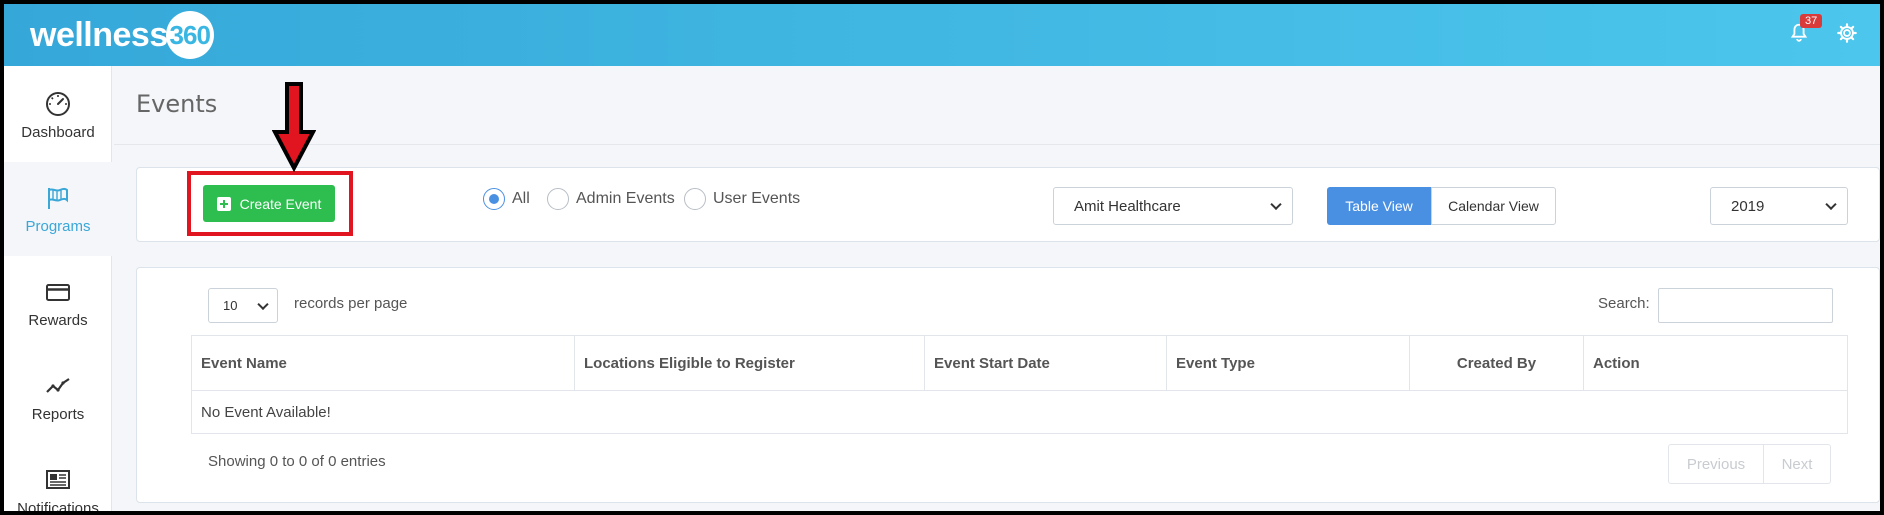 This screenshot has height=515, width=1884. What do you see at coordinates (189, 35) in the screenshot?
I see `logo-number: 360` at bounding box center [189, 35].